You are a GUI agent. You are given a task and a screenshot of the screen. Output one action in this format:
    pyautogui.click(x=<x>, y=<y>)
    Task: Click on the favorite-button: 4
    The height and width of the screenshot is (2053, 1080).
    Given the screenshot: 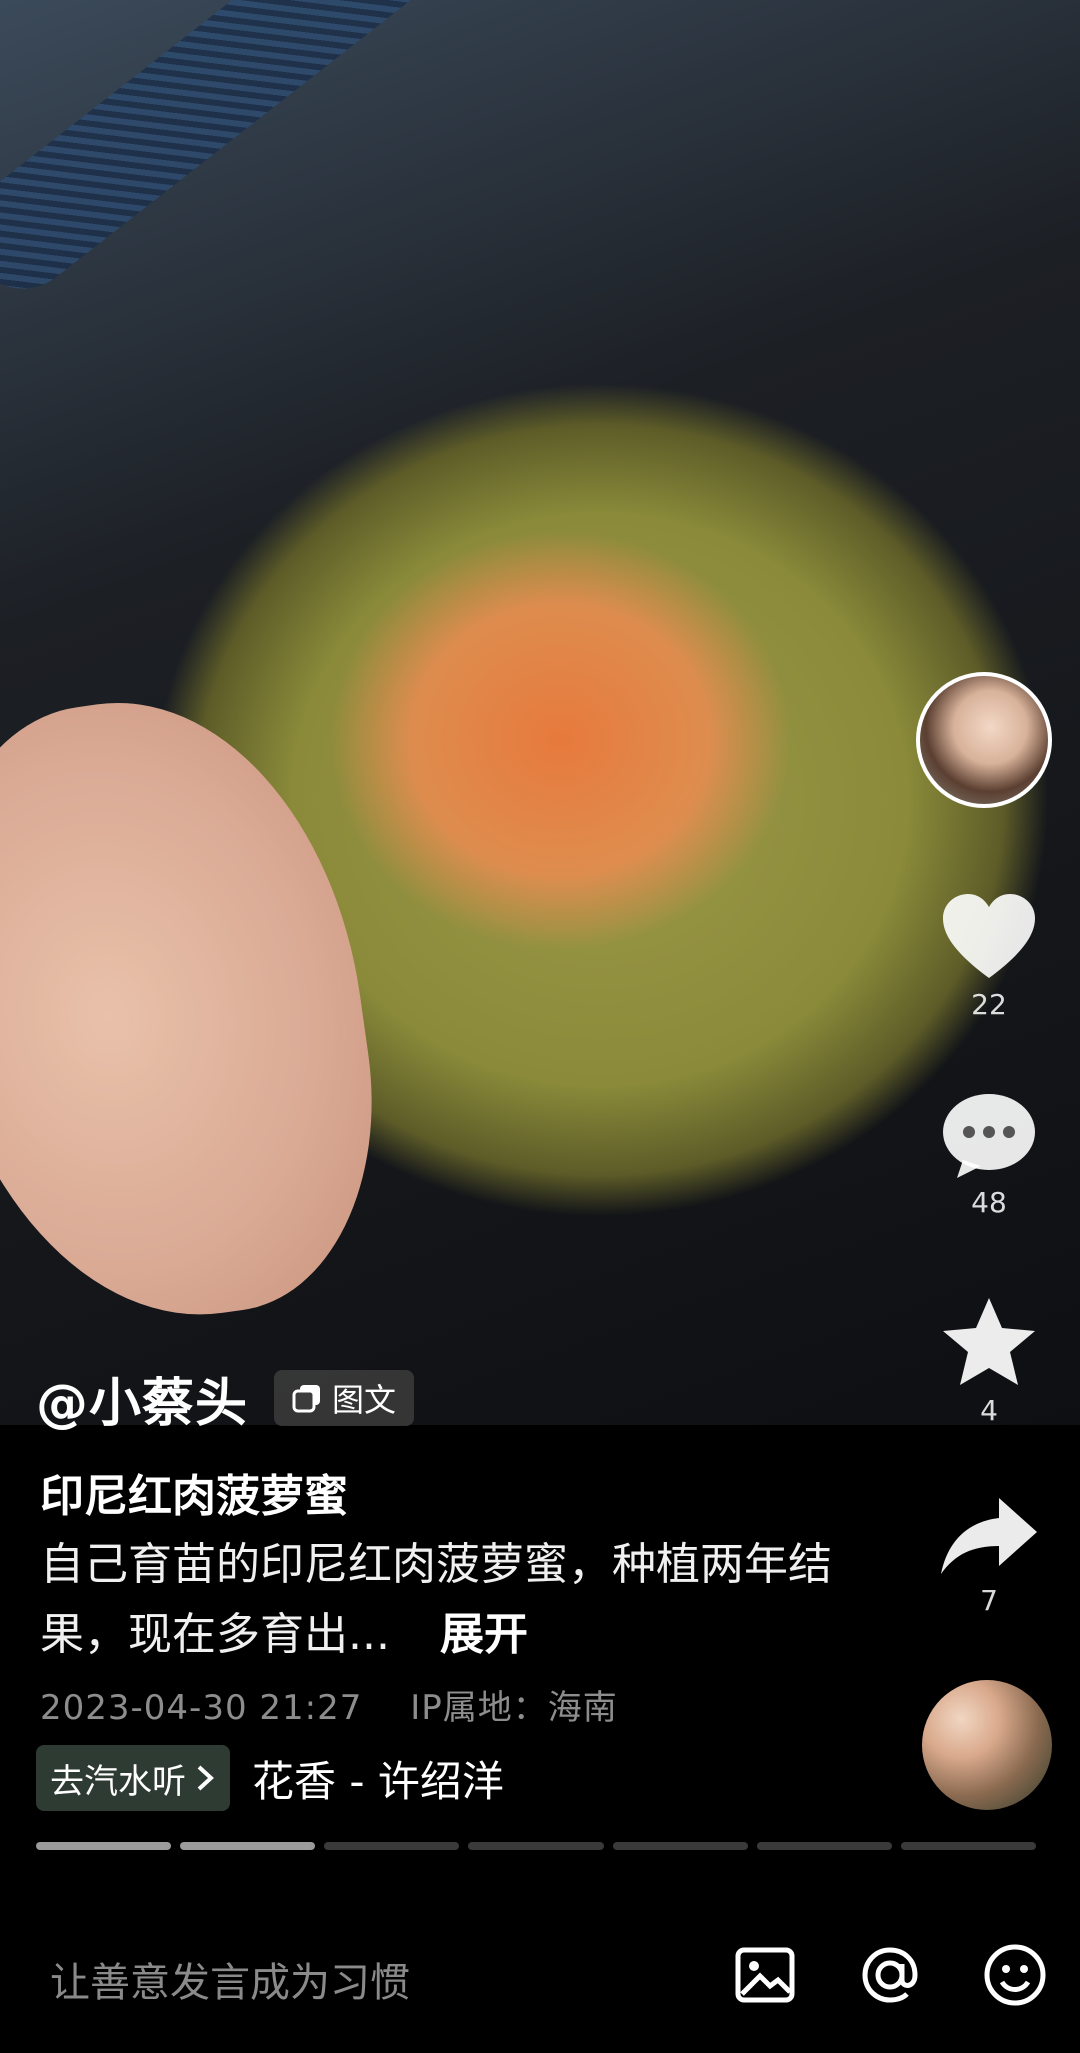 What is the action you would take?
    pyautogui.click(x=989, y=1361)
    